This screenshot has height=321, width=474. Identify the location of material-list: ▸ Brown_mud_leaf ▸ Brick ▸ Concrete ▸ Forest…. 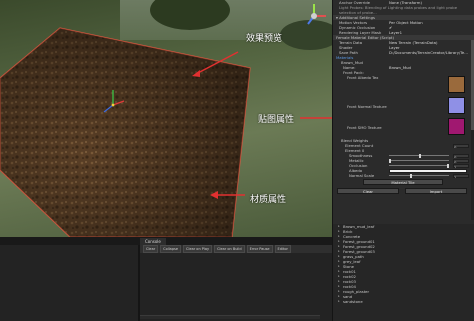
(403, 272).